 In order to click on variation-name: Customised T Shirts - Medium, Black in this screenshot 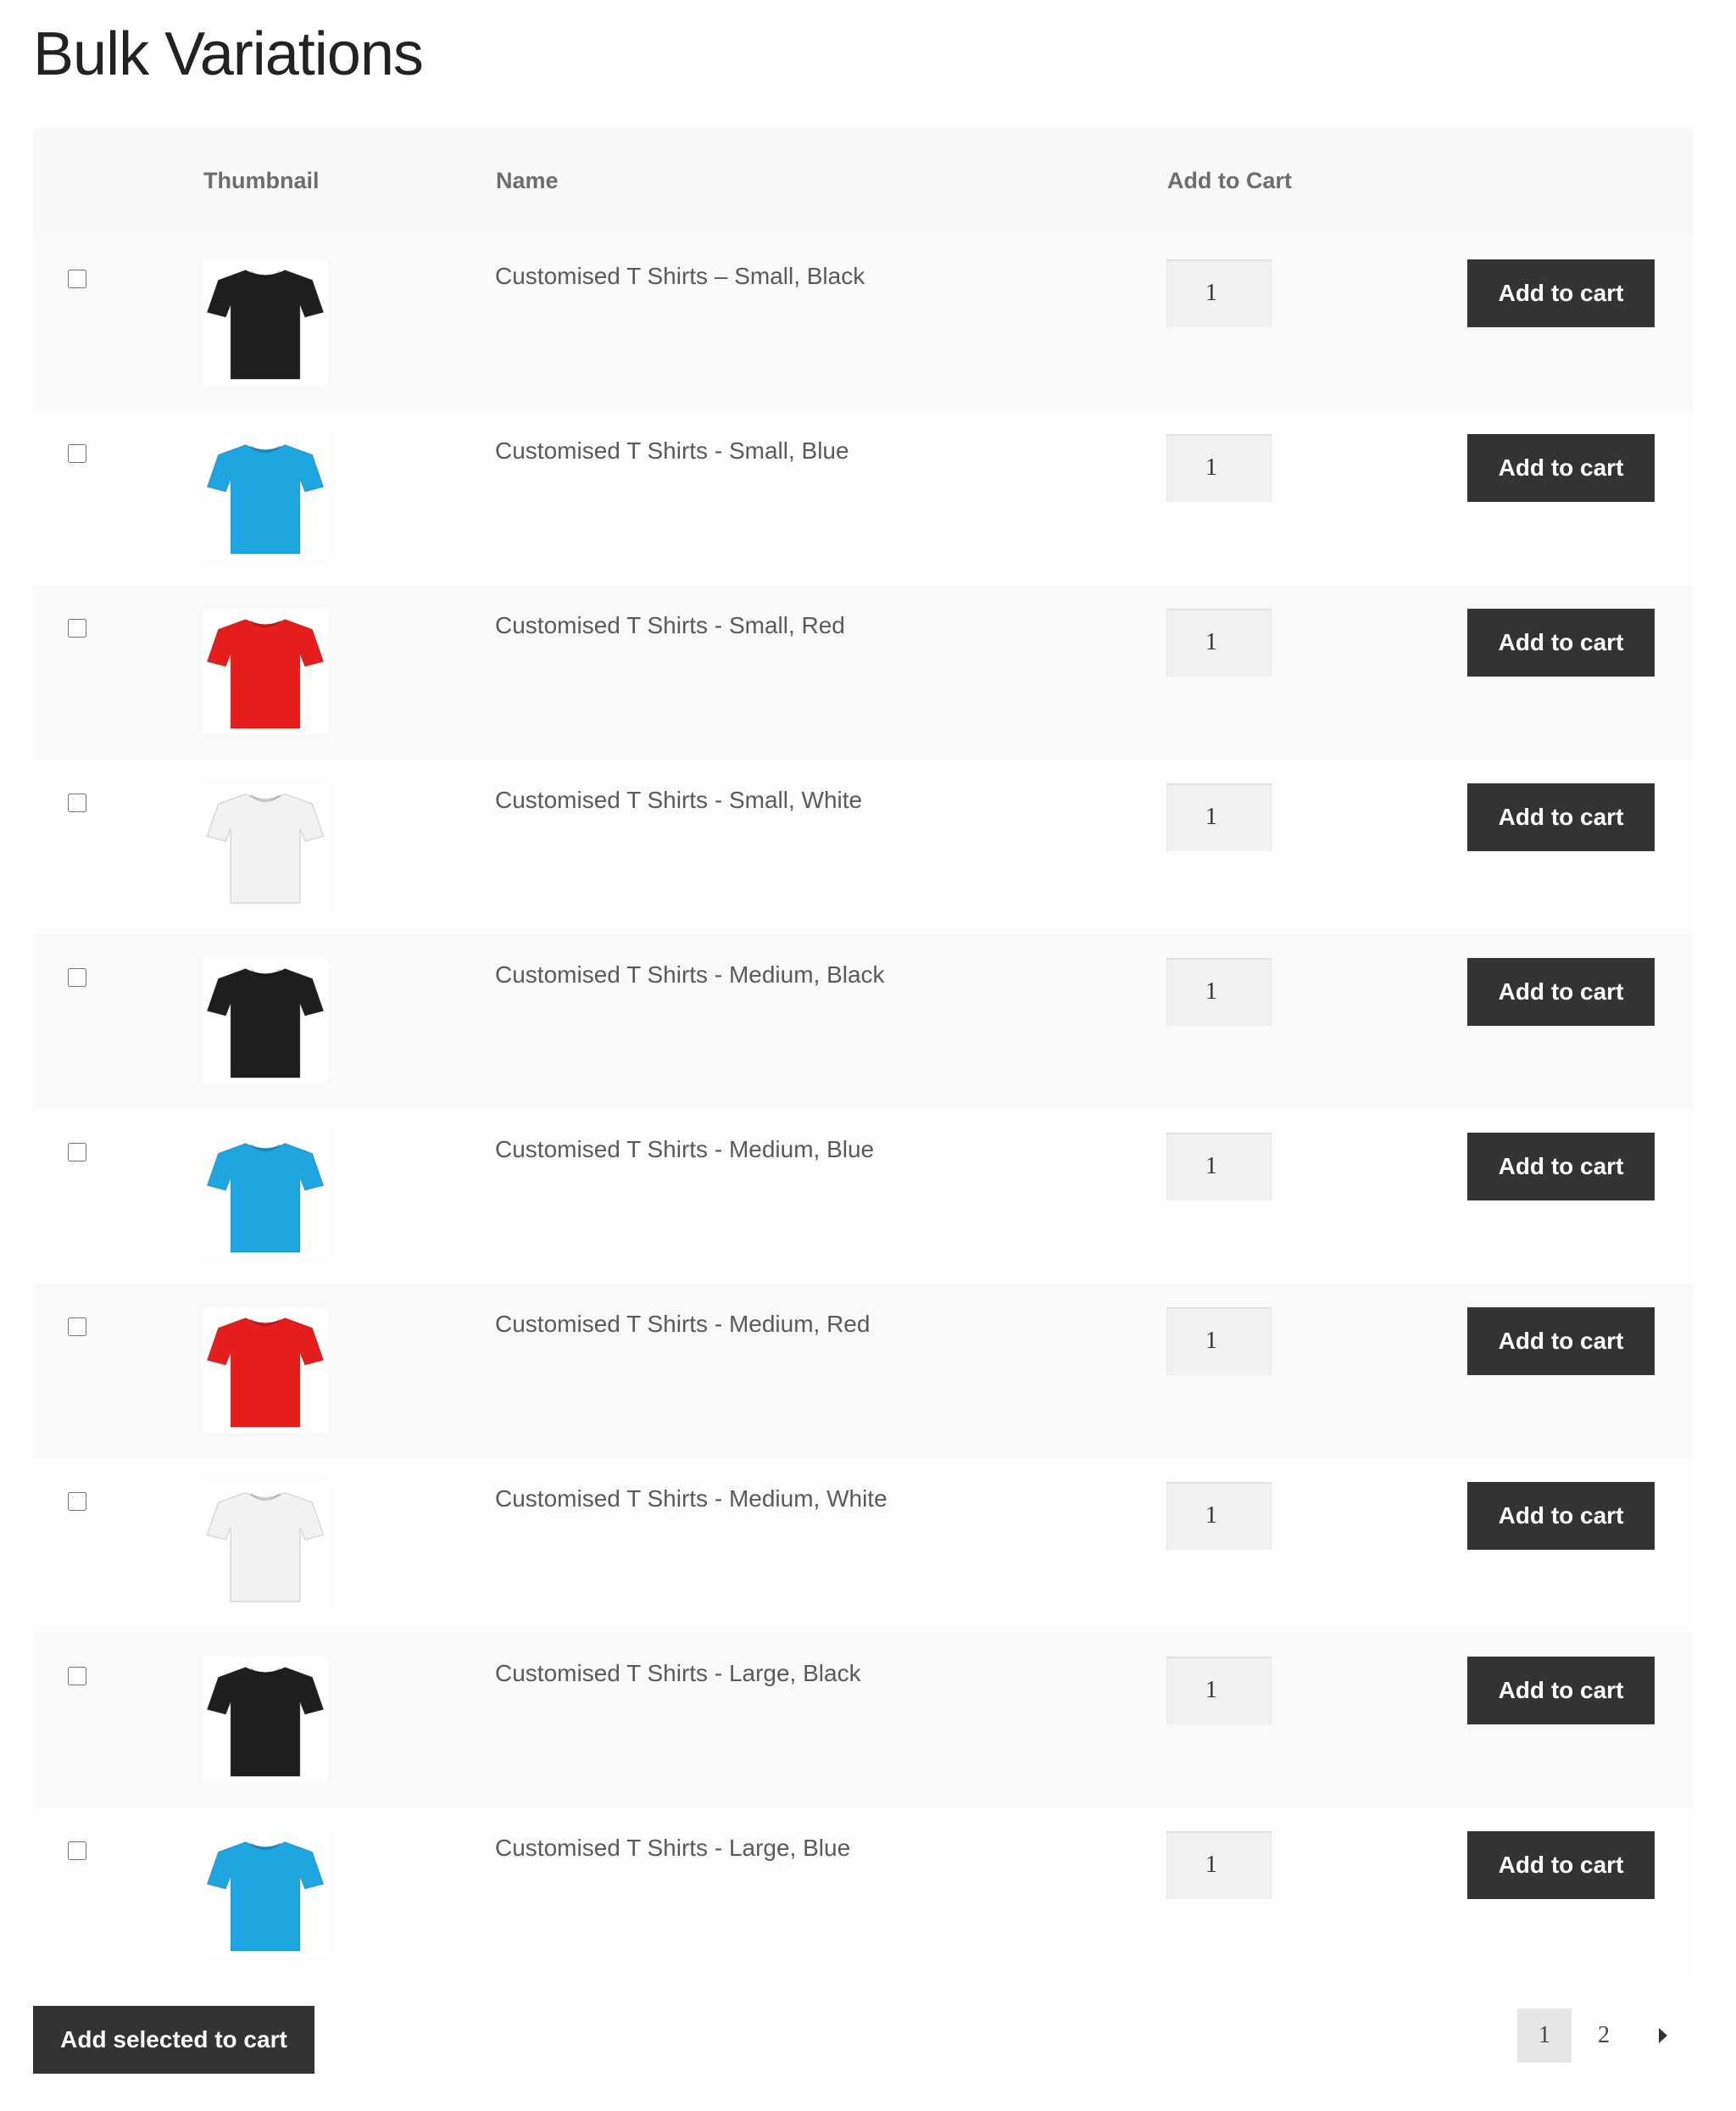, I will do `click(690, 975)`.